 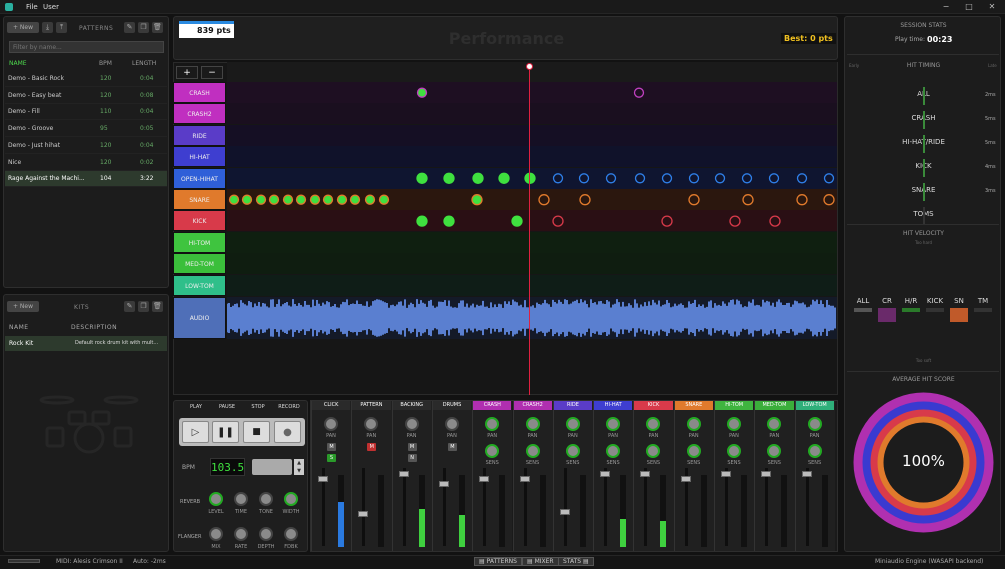 What do you see at coordinates (266, 499) in the screenshot?
I see `tone-knob` at bounding box center [266, 499].